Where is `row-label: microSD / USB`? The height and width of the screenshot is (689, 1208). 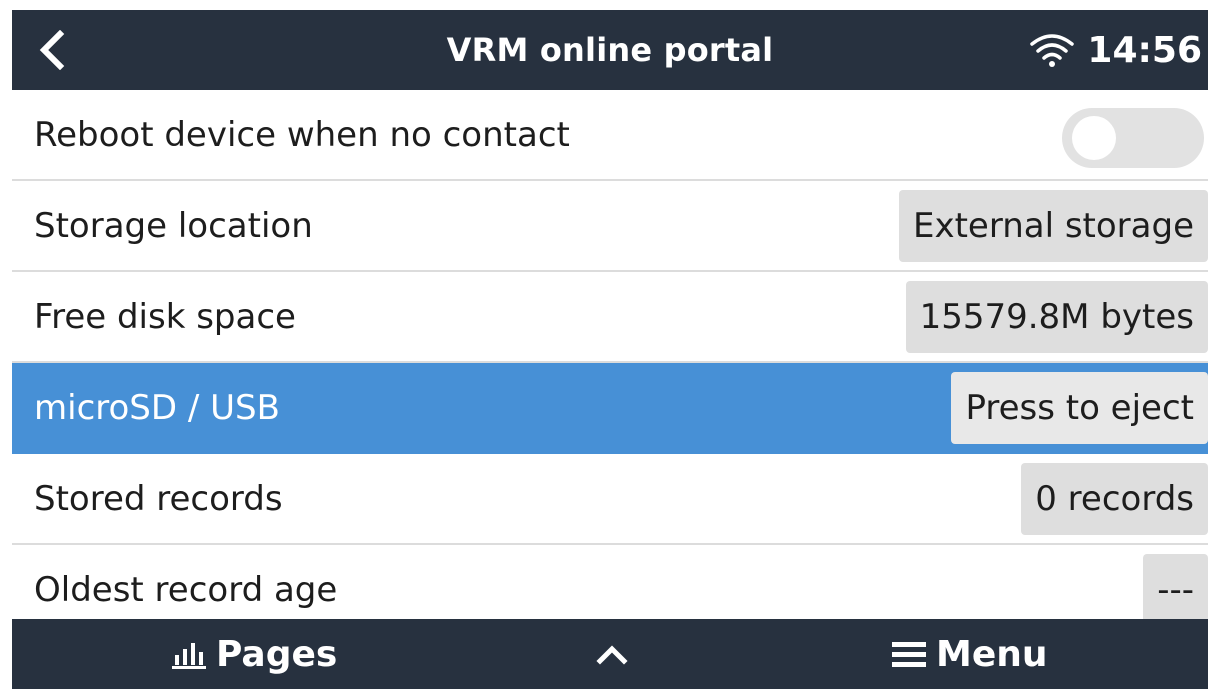
row-label: microSD / USB is located at coordinates (157, 407).